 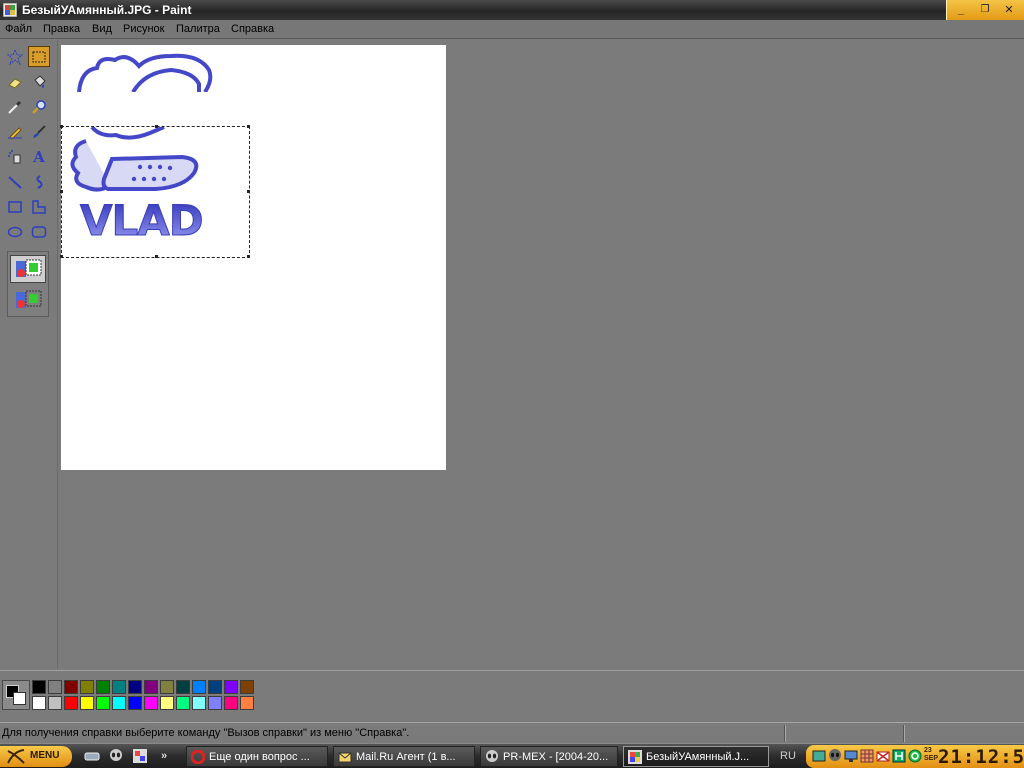 I want to click on ellipse-icon, so click(x=15, y=231).